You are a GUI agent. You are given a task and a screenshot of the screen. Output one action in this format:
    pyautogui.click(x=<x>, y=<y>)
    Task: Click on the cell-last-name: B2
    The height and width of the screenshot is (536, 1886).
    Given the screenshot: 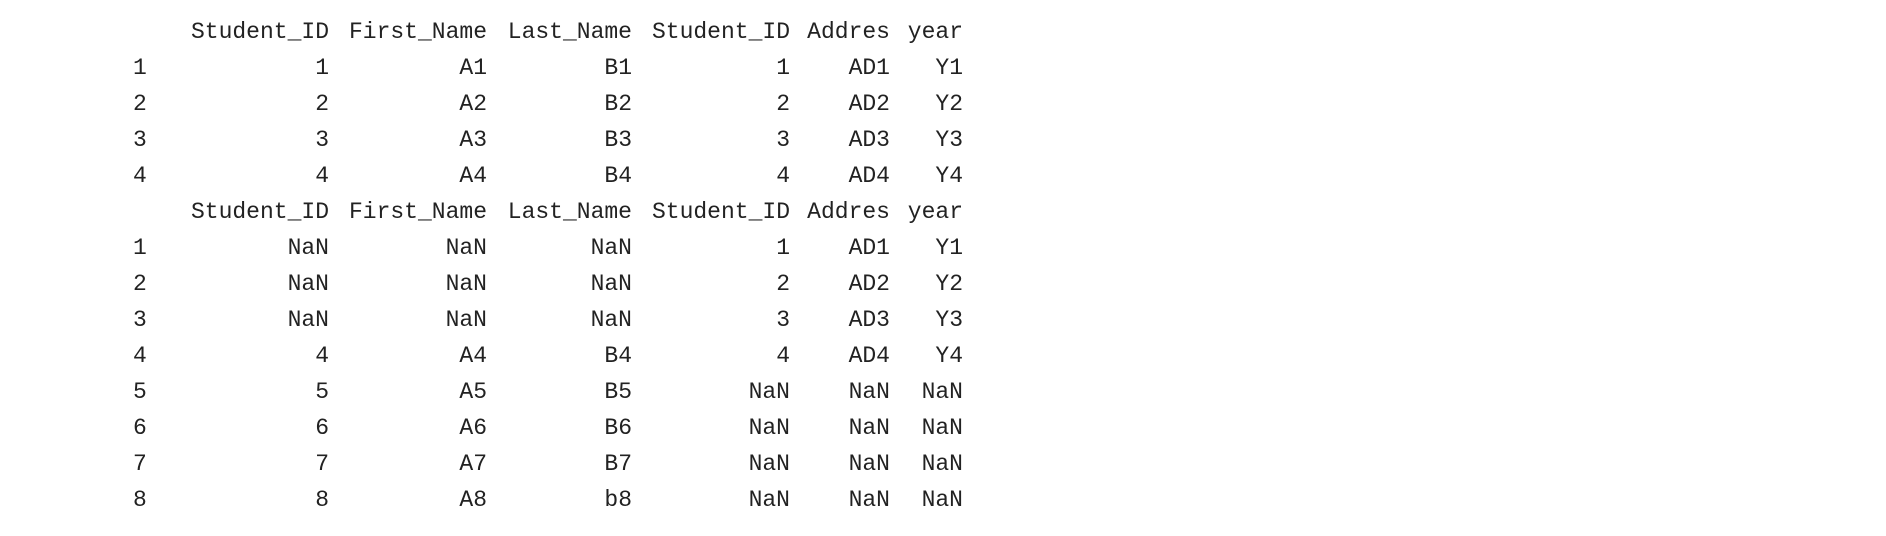 What is the action you would take?
    pyautogui.click(x=618, y=104)
    